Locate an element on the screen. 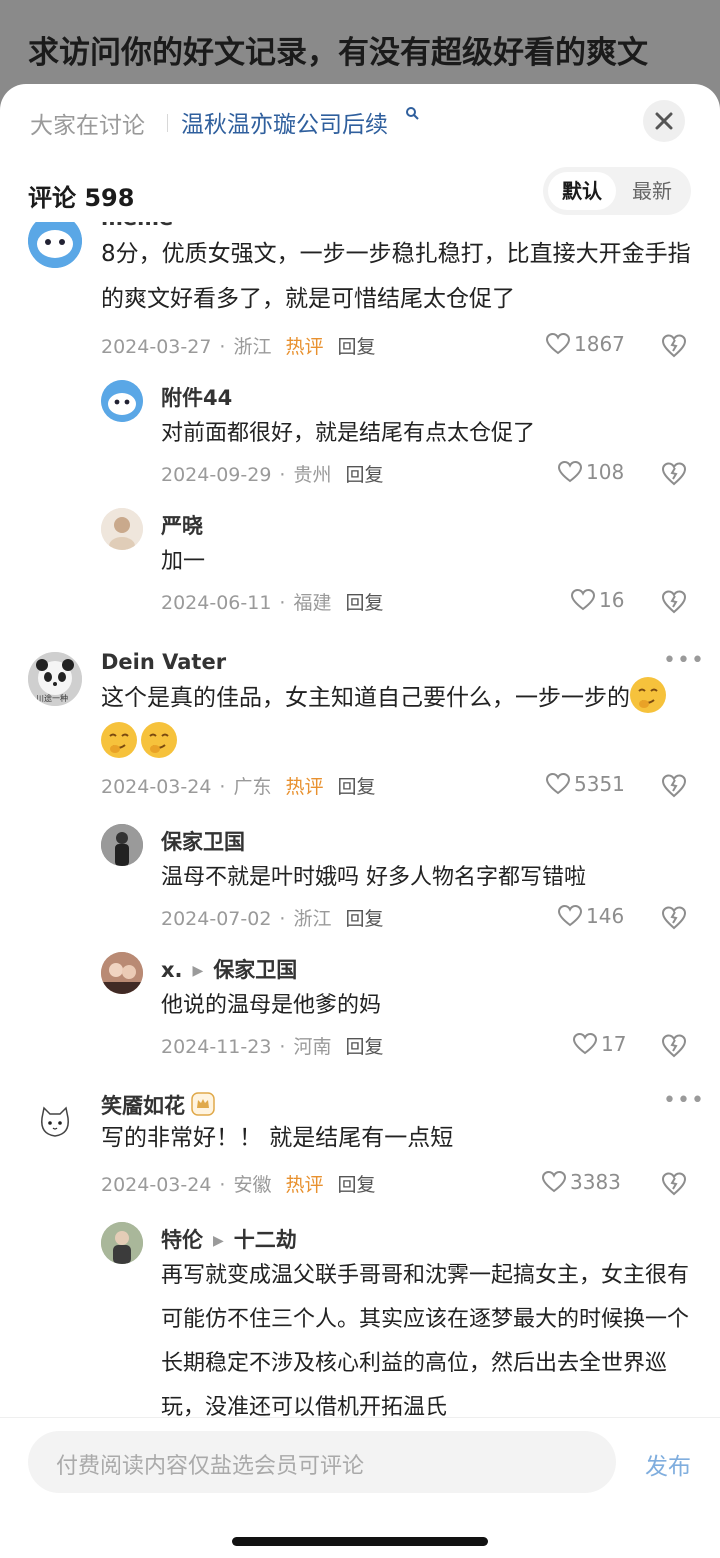  username: 特伦 ▶ 十二劫 is located at coordinates (229, 1239).